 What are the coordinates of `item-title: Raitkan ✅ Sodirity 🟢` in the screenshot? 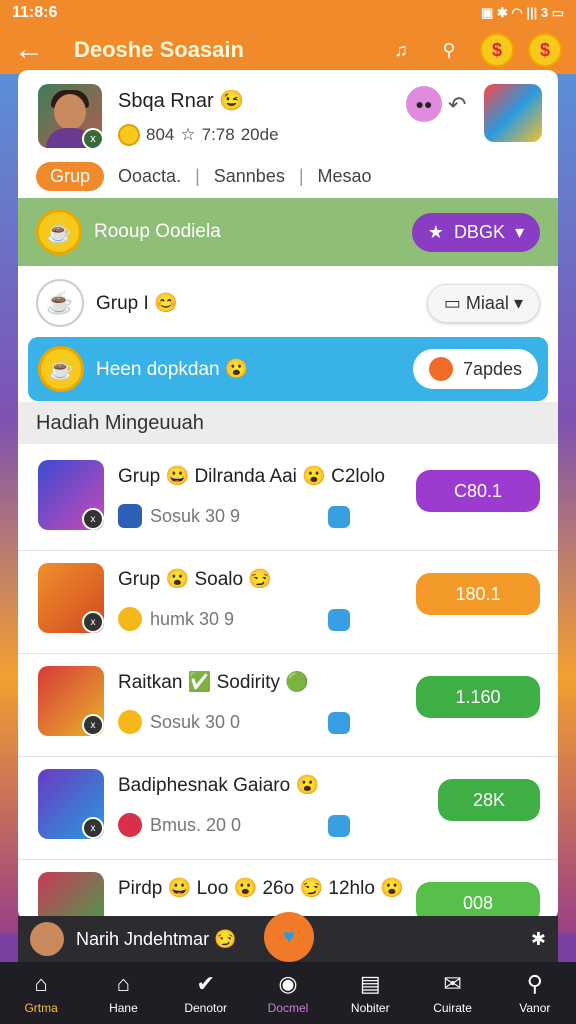 It's located at (213, 682).